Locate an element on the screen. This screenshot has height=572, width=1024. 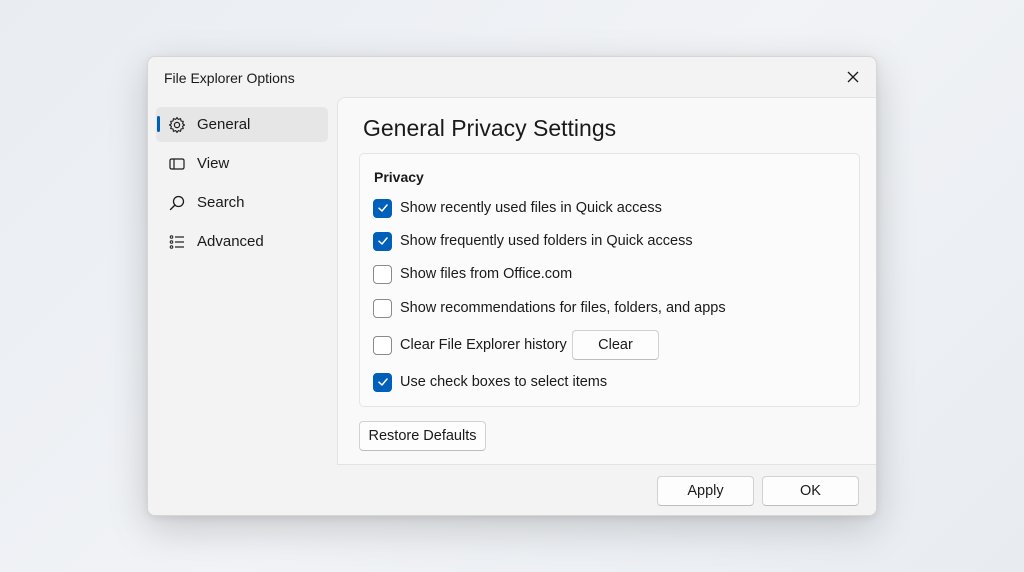
gear-icon is located at coordinates (177, 125).